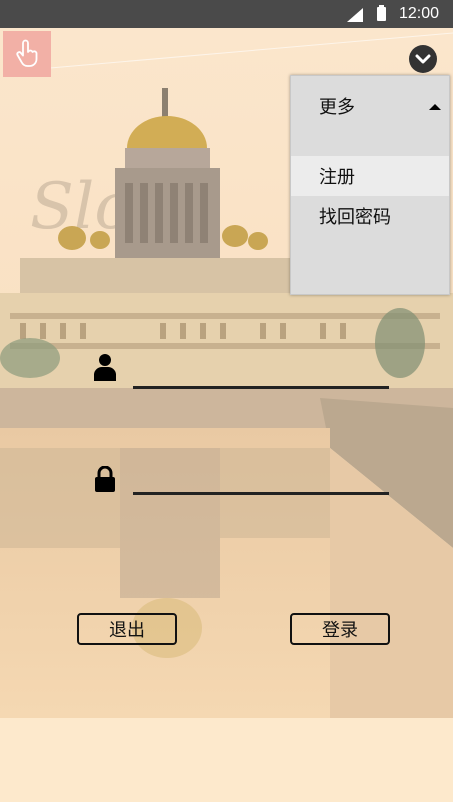 Image resolution: width=453 pixels, height=802 pixels. What do you see at coordinates (127, 629) in the screenshot?
I see `exit-button: 退出` at bounding box center [127, 629].